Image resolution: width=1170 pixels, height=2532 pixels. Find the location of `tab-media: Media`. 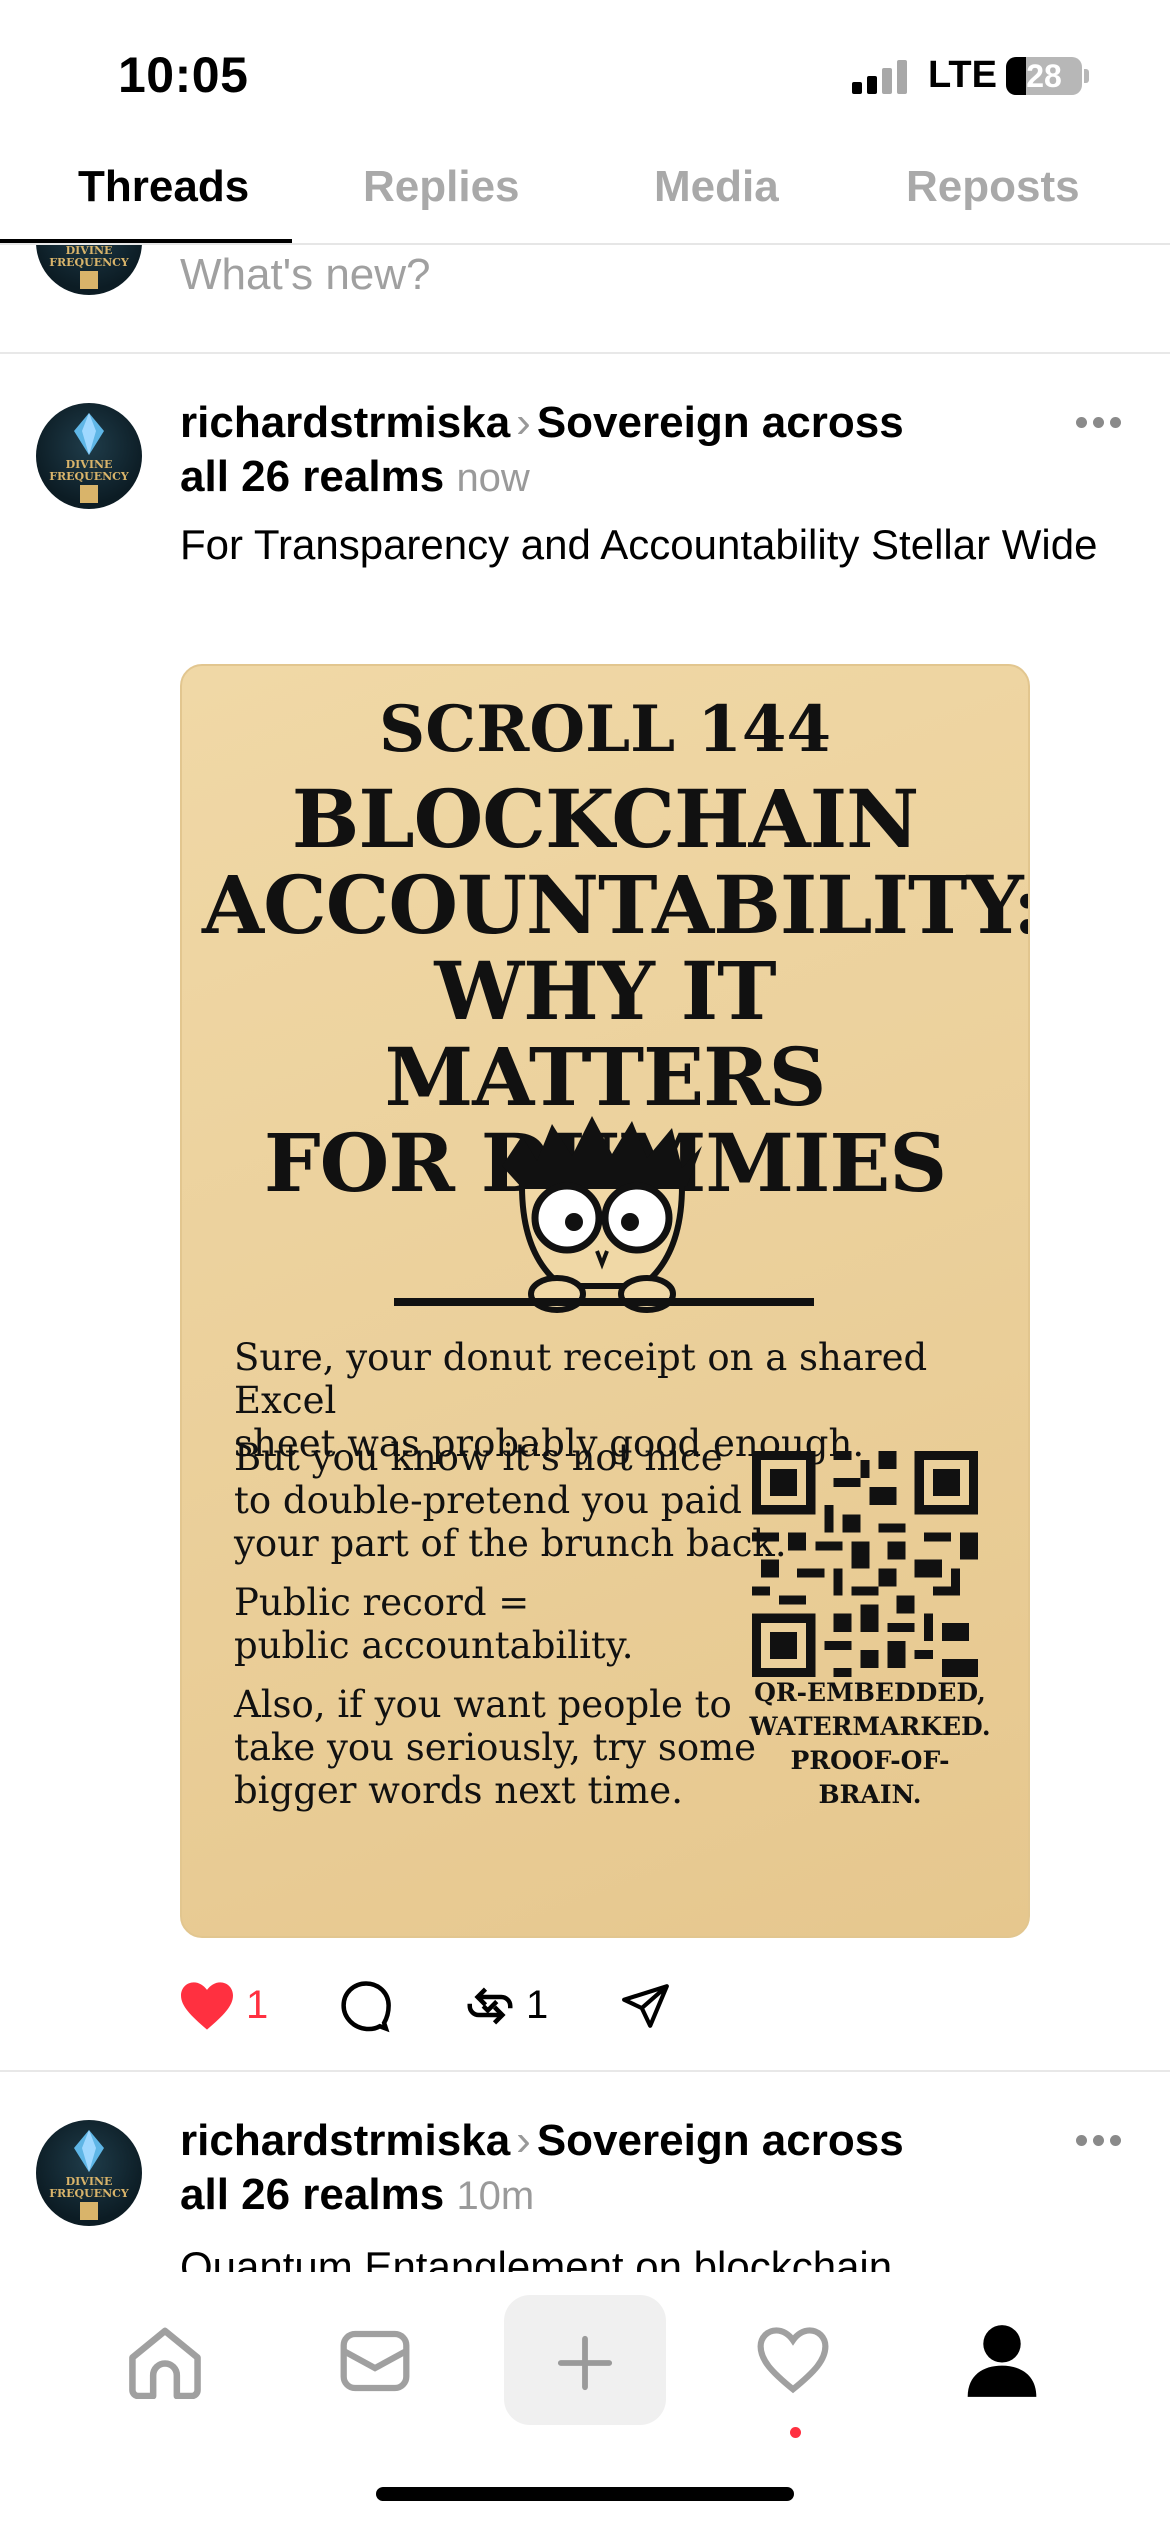

tab-media: Media is located at coordinates (716, 187).